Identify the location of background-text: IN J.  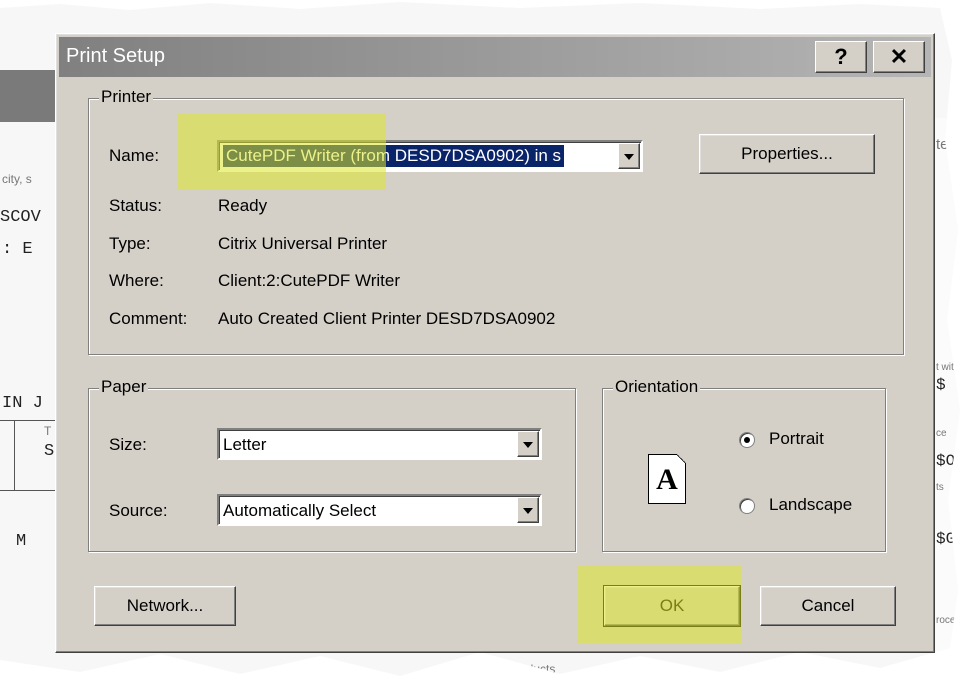
(22, 403).